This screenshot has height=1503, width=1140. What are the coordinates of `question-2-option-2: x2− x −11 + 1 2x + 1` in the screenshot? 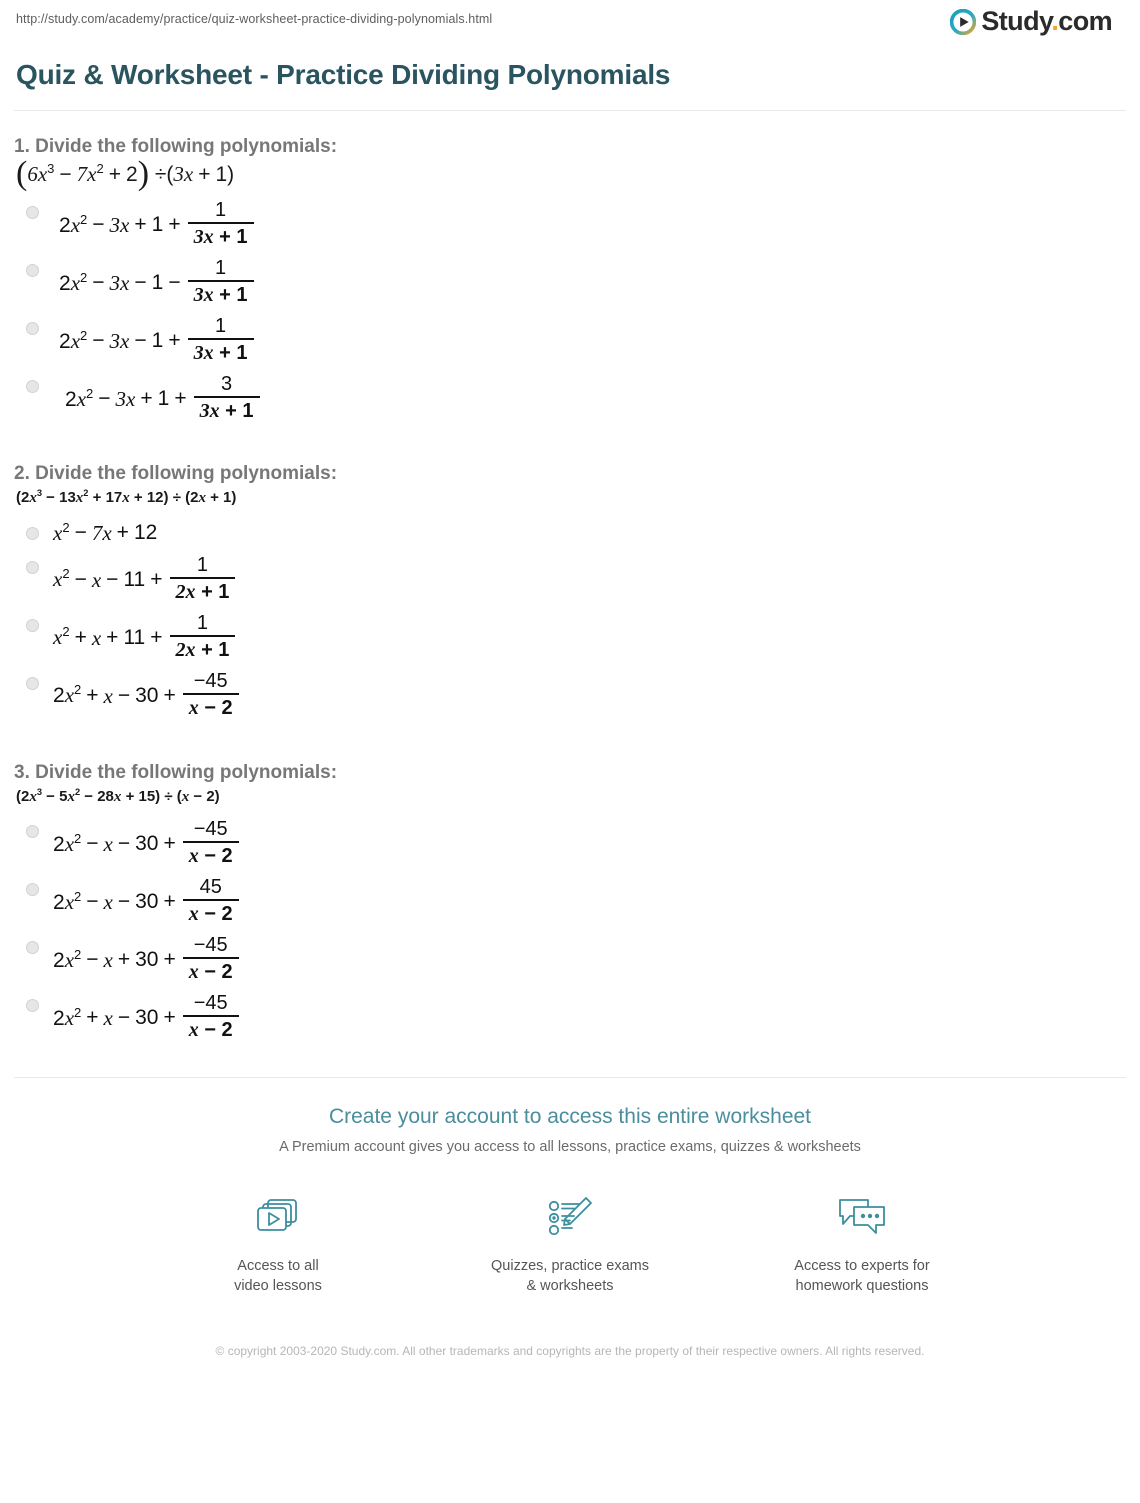 It's located at (577, 580).